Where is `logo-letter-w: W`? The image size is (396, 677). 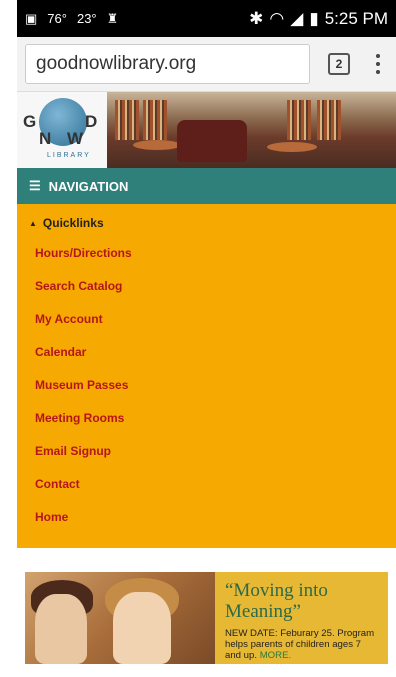
logo-letter-w: W is located at coordinates (75, 138).